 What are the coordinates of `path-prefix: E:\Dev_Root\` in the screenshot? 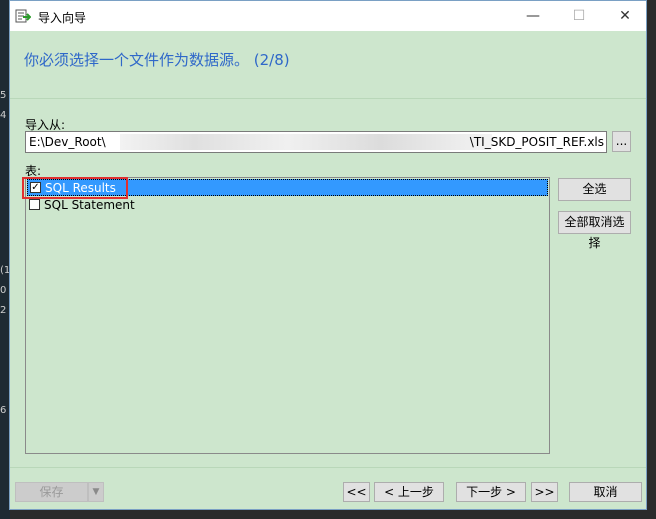 It's located at (67, 142).